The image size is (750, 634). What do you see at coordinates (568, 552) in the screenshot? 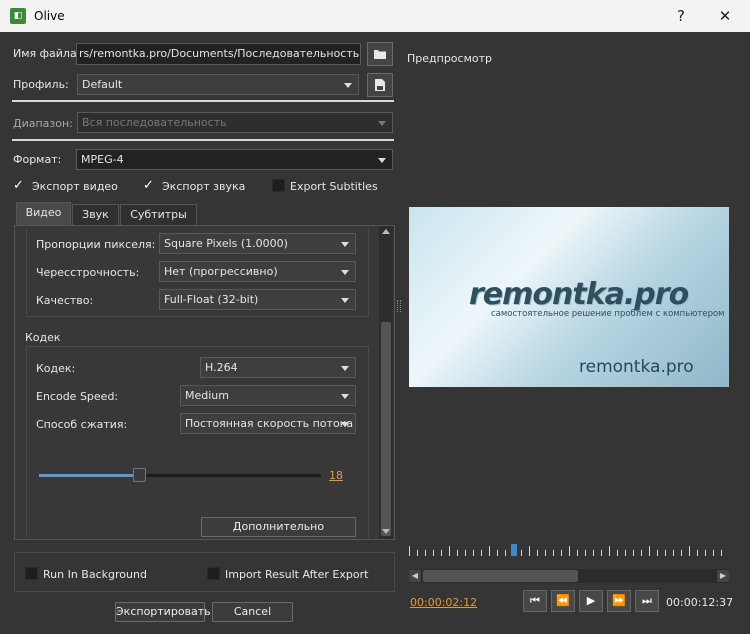
I see `timeline-ruler` at bounding box center [568, 552].